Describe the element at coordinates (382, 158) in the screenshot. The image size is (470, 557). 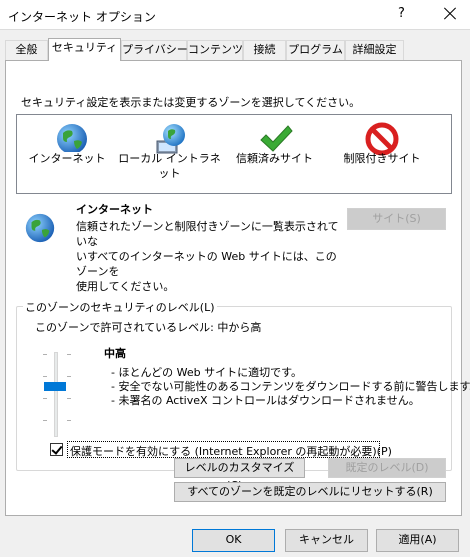
I see `zone-restricted-sites-label: 制限付きサイト` at that location.